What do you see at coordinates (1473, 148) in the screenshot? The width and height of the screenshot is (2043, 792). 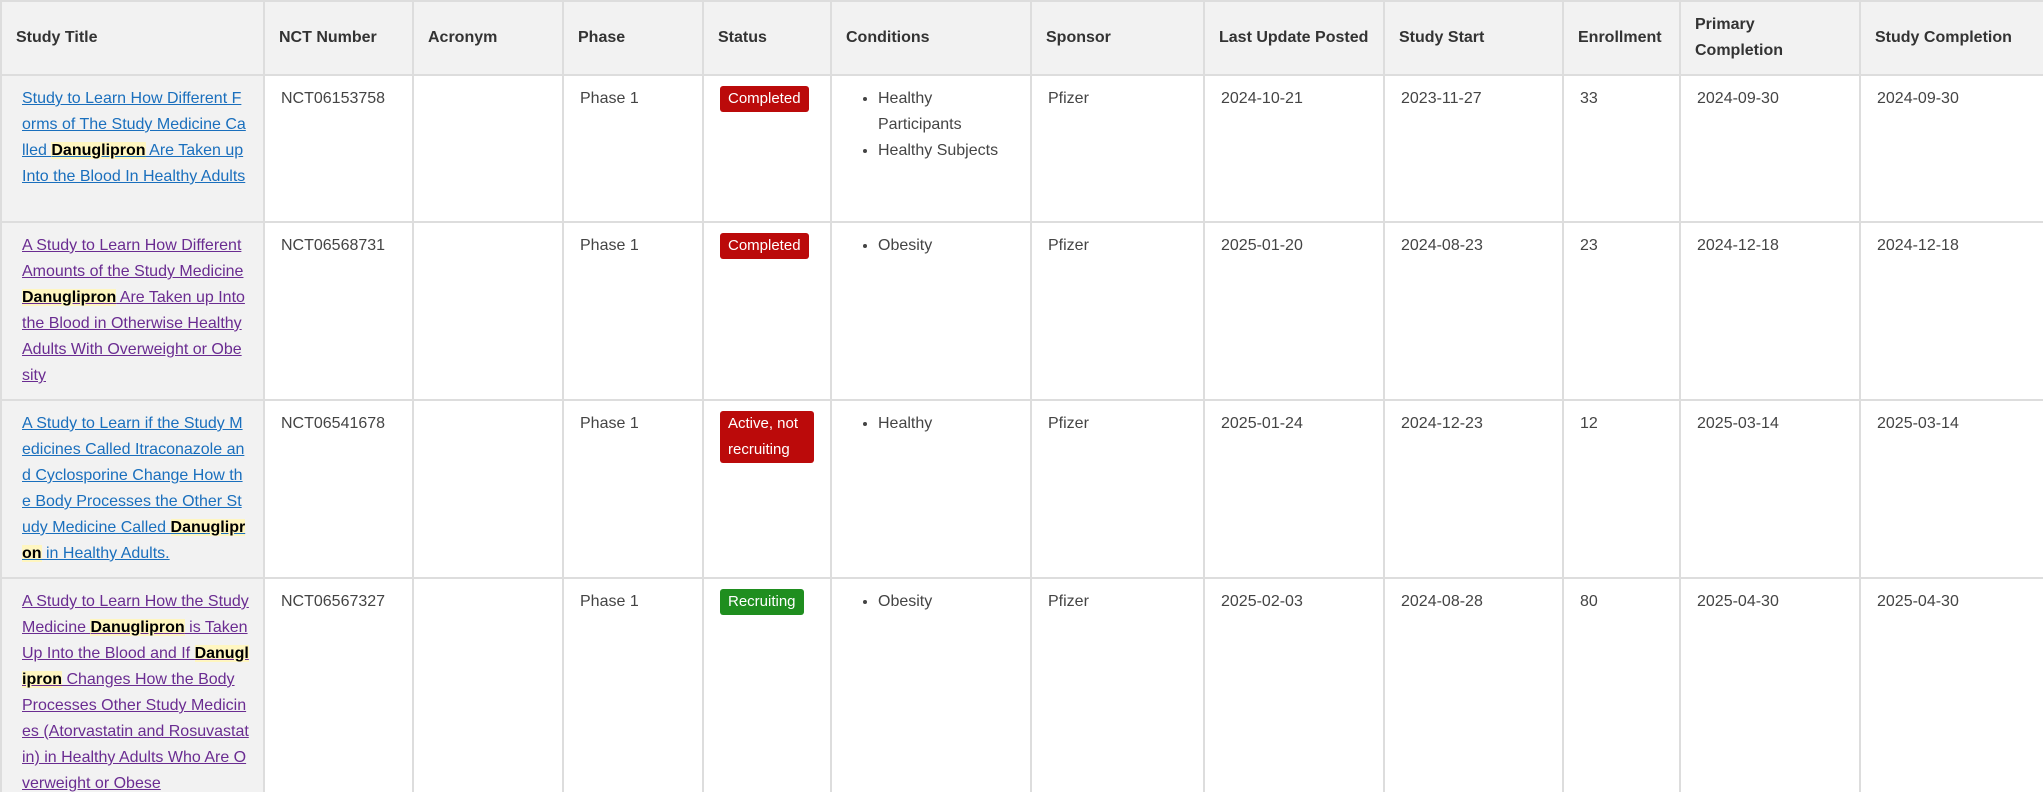 I see `study-start-cell: 2023-11-27` at bounding box center [1473, 148].